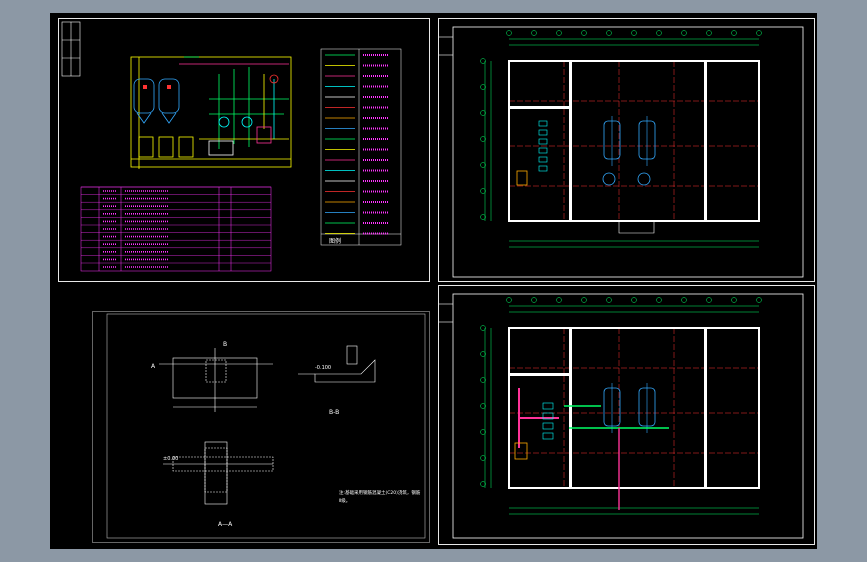 The width and height of the screenshot is (867, 562). I want to click on plan-marker-b: B, so click(225, 344).